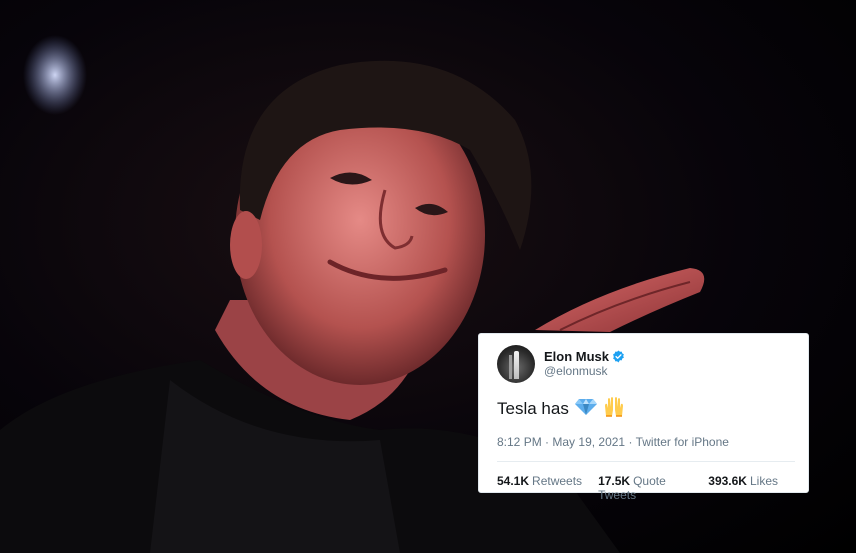 The height and width of the screenshot is (553, 856). What do you see at coordinates (763, 481) in the screenshot?
I see `likes-label: Likes` at bounding box center [763, 481].